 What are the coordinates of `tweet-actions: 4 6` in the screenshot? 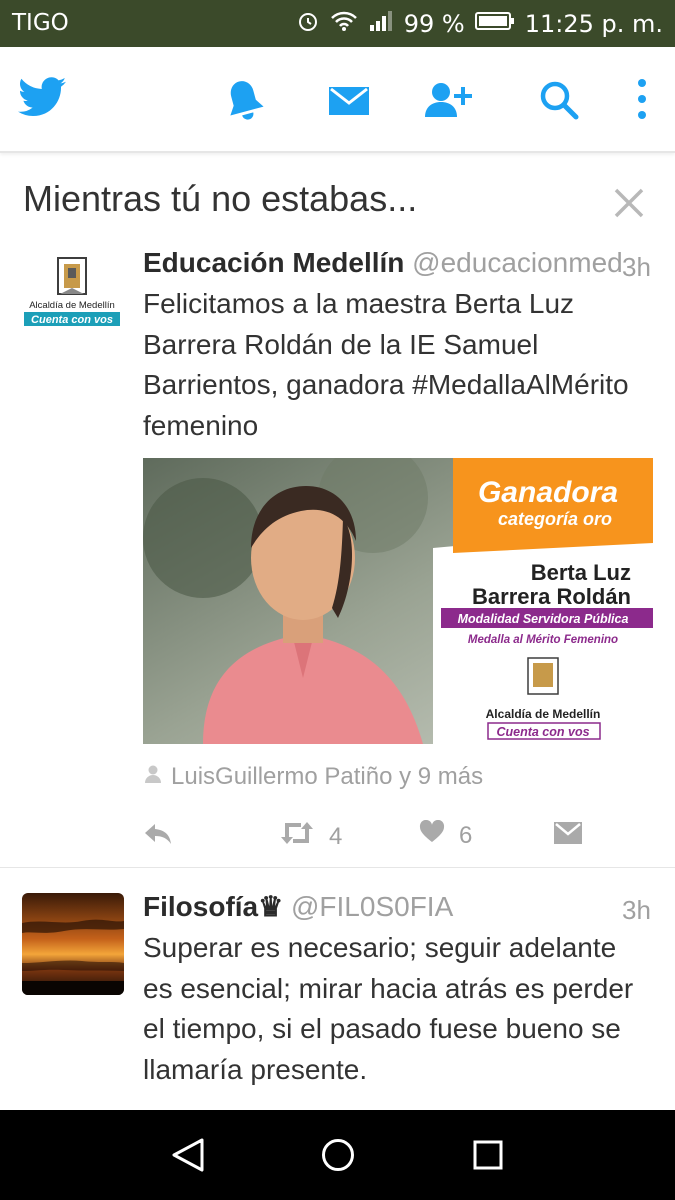 It's located at (337, 836).